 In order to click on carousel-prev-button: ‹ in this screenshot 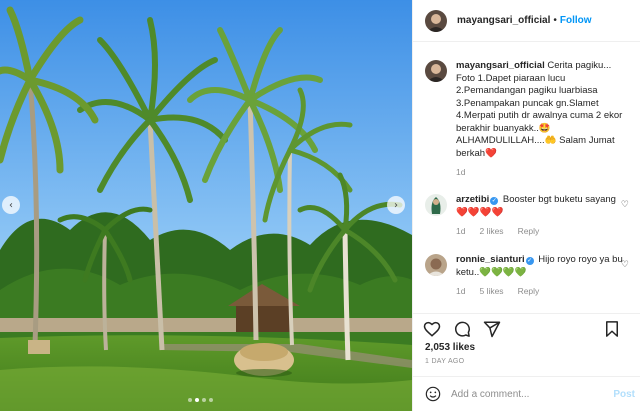, I will do `click(11, 205)`.